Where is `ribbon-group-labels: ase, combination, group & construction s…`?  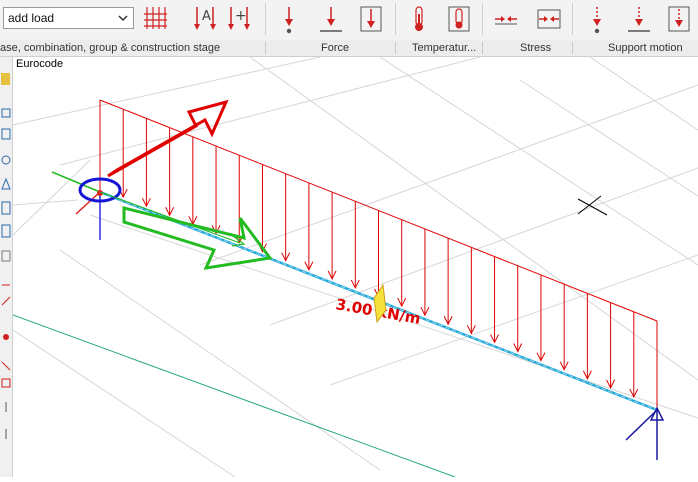 ribbon-group-labels: ase, combination, group & construction s… is located at coordinates (349, 48).